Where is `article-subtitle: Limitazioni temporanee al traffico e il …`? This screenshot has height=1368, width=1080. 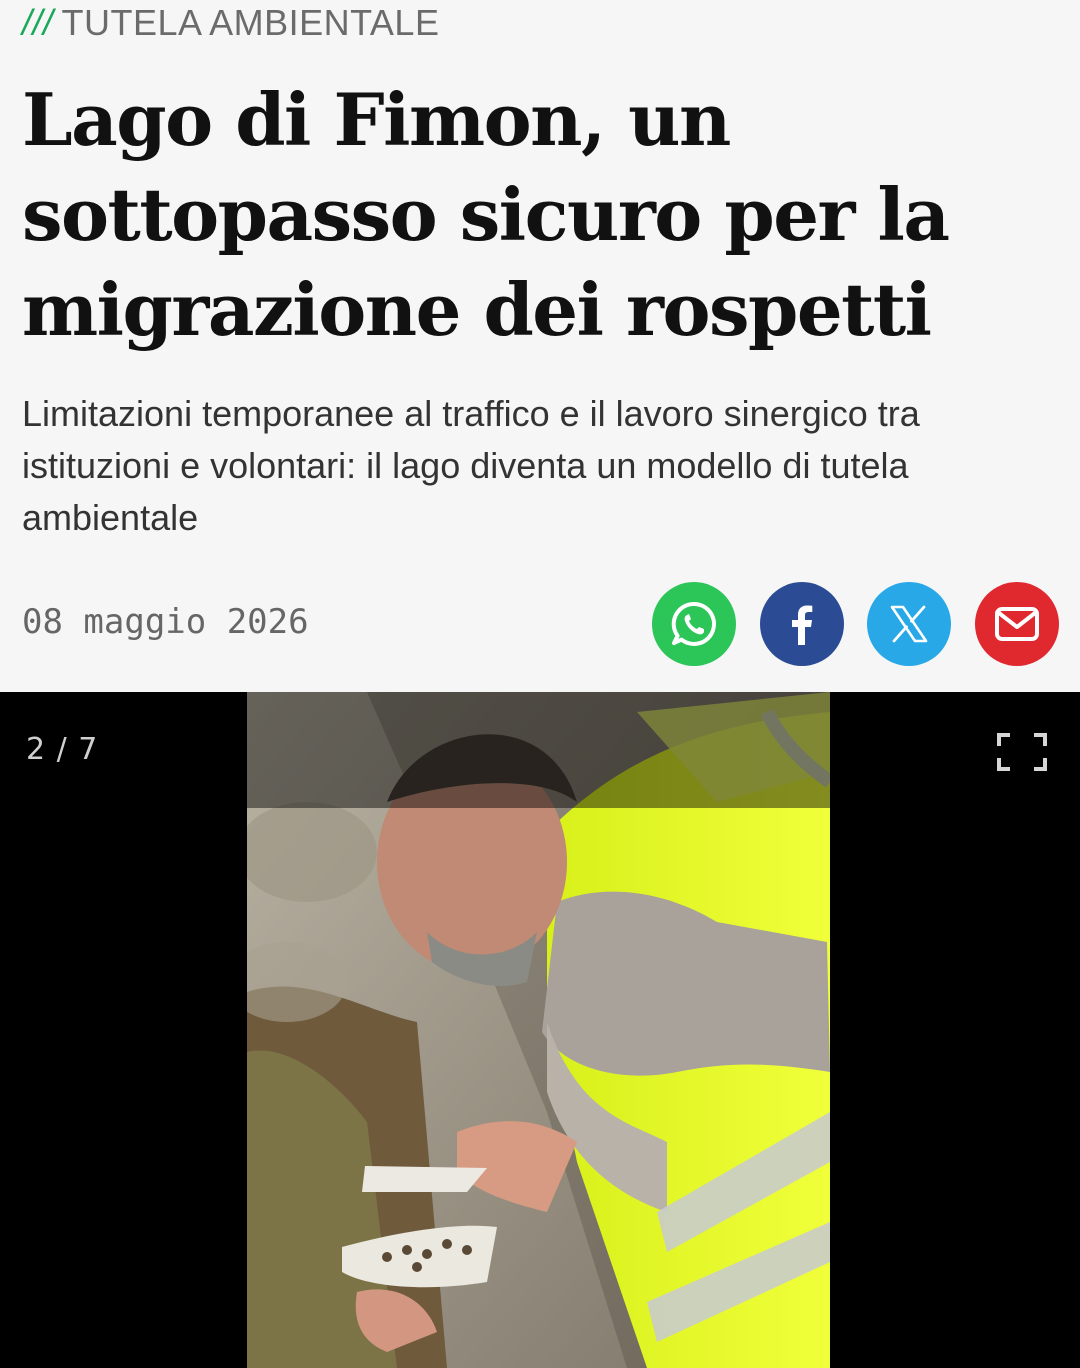
article-subtitle: Limitazioni temporanee al traffico e il … is located at coordinates (471, 465).